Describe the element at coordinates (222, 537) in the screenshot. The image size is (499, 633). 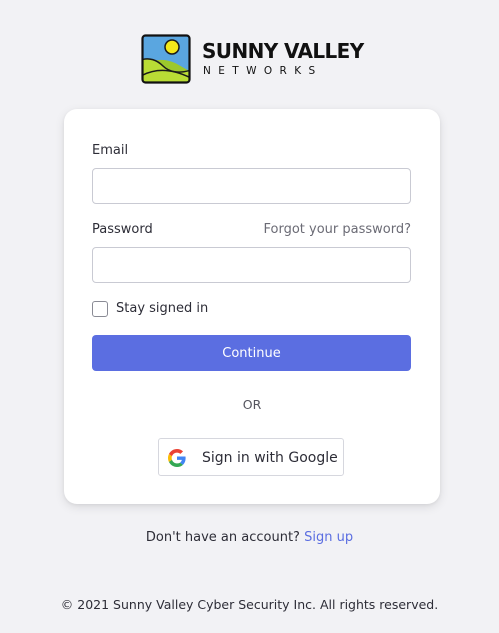
I see `signup-prompt: Don't have an account?` at that location.